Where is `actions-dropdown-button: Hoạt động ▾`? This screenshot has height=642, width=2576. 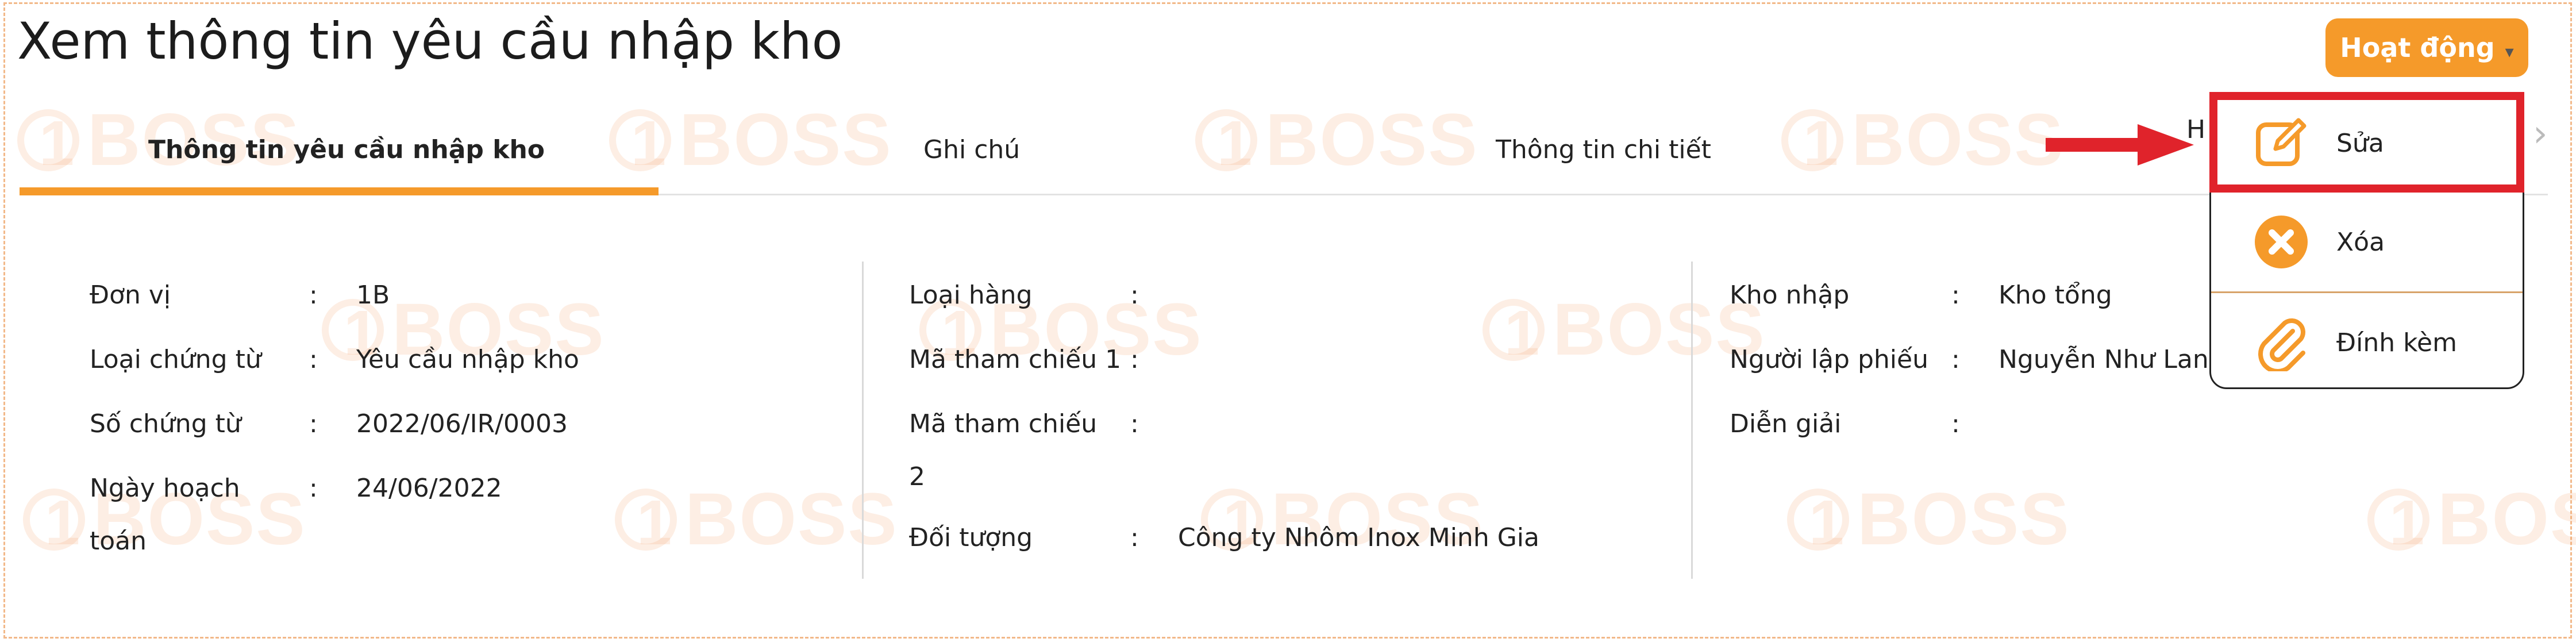 actions-dropdown-button: Hoạt động ▾ is located at coordinates (2426, 47).